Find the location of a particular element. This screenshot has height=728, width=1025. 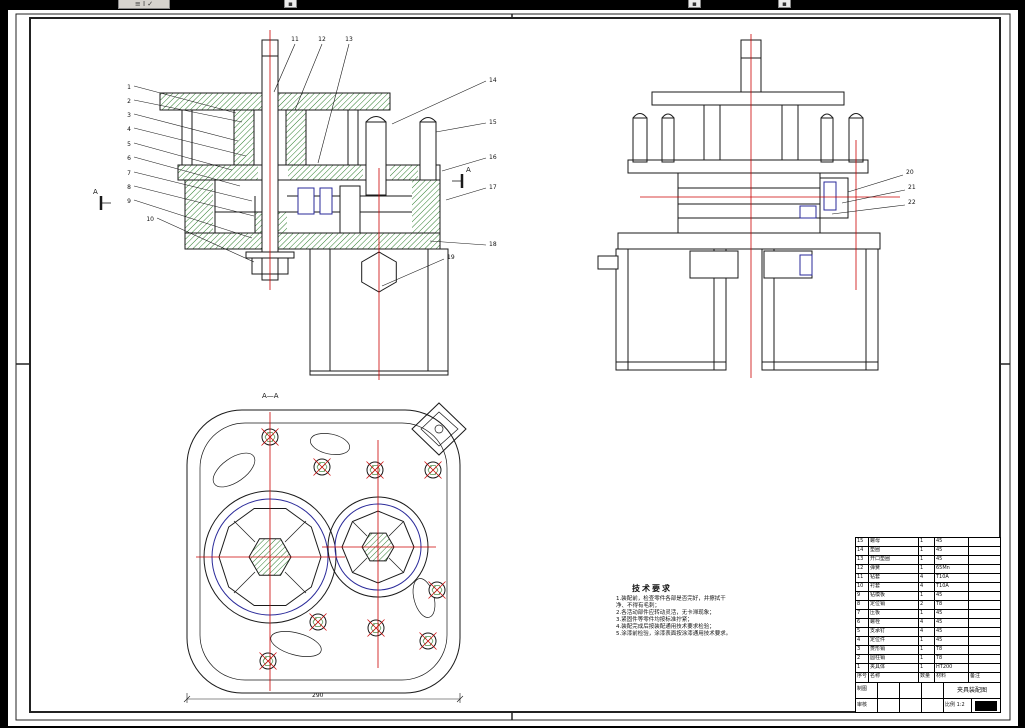

title-block: 制图 审核 夹具装配图 比例 1:2 is located at coordinates (928, 698).